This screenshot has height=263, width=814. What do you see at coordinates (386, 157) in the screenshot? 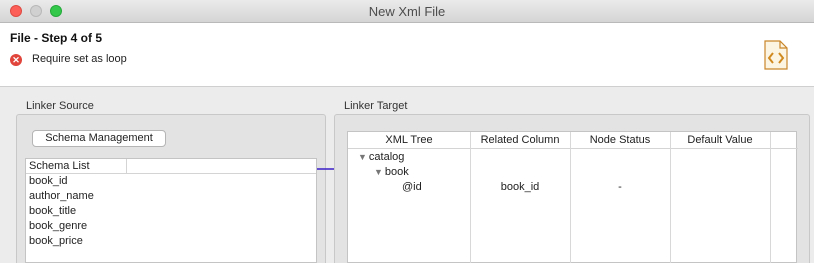
I see `tree-node-label: catalog` at bounding box center [386, 157].